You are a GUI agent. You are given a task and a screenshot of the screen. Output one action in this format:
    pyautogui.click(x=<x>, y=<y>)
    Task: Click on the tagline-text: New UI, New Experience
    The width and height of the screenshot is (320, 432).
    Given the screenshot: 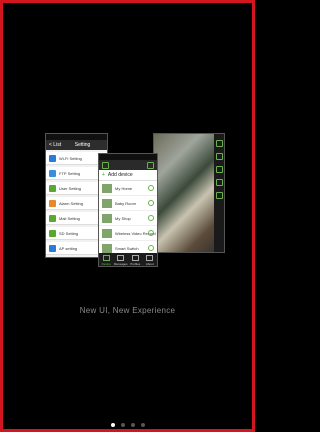 What is the action you would take?
    pyautogui.click(x=127, y=310)
    